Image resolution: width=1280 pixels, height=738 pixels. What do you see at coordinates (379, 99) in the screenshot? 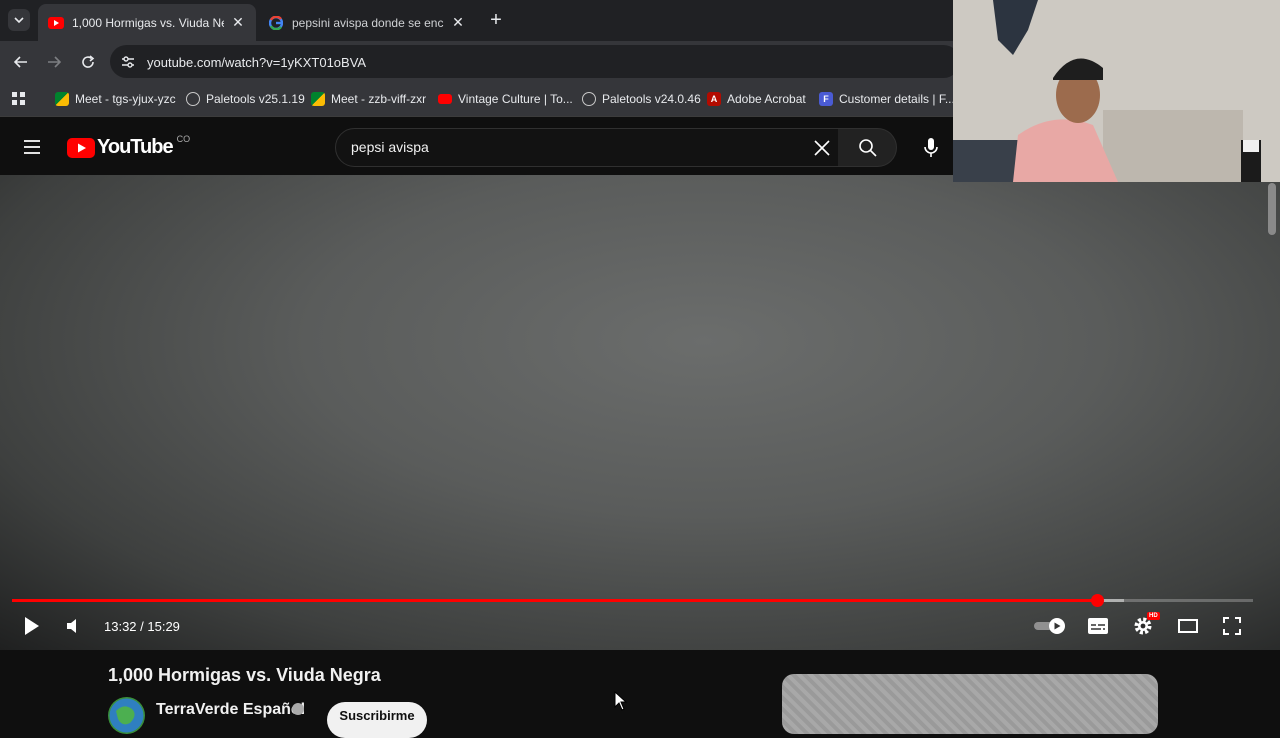
I see `bookmark-label: Meet - zzb-viff-zxr` at bounding box center [379, 99].